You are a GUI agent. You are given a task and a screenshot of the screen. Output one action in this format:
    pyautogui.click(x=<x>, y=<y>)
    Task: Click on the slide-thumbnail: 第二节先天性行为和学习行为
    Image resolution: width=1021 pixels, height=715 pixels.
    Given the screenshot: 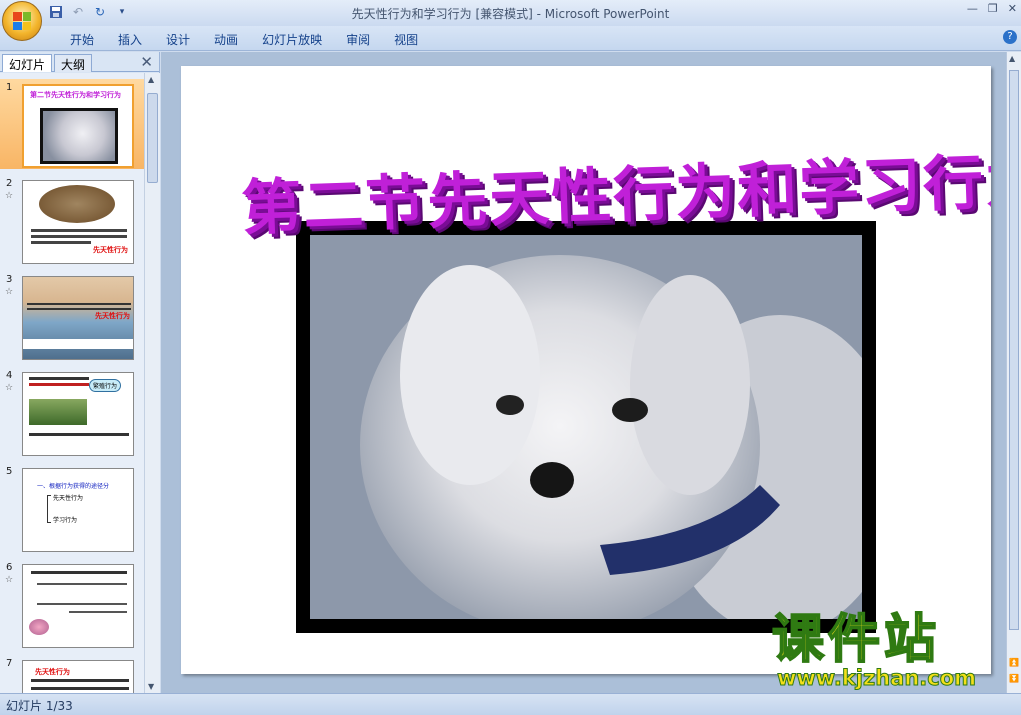 What is the action you would take?
    pyautogui.click(x=78, y=126)
    